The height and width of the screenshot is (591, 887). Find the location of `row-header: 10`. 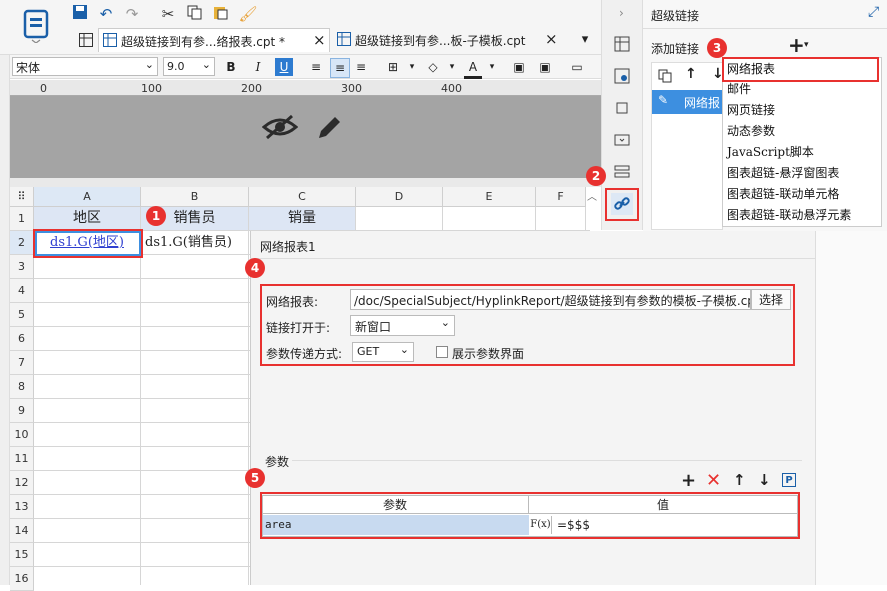

row-header: 10 is located at coordinates (22, 435).